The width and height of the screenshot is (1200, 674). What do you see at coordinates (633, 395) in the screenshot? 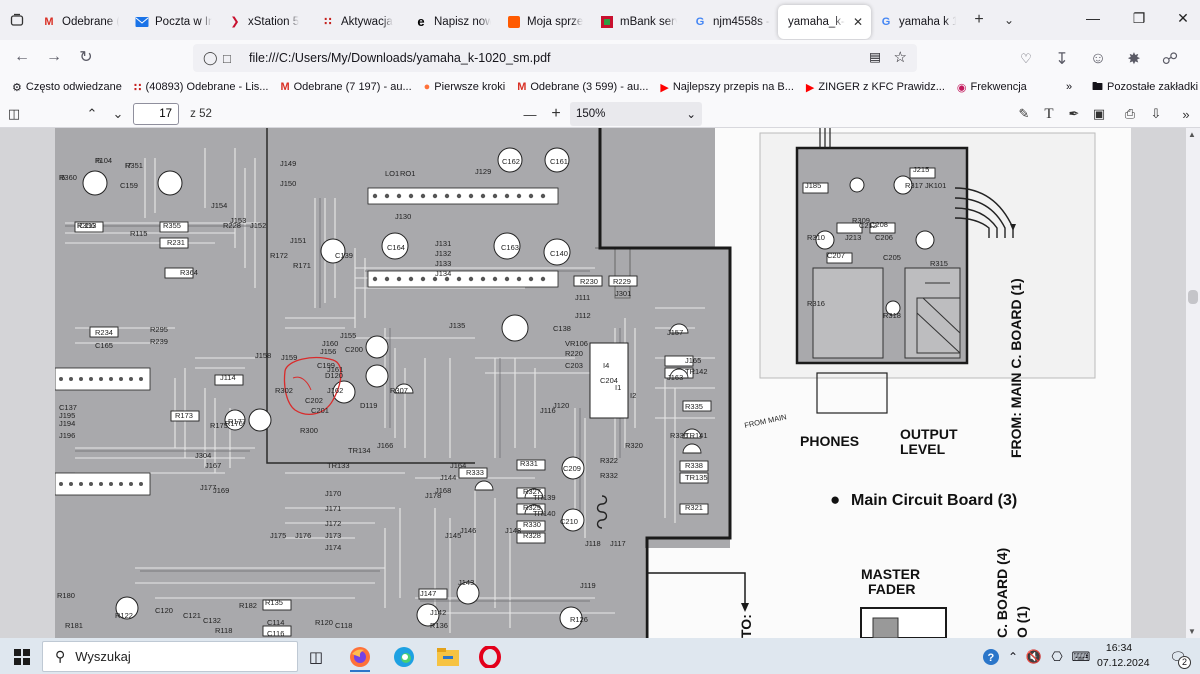
I see `schematic-part-label: I2` at bounding box center [633, 395].